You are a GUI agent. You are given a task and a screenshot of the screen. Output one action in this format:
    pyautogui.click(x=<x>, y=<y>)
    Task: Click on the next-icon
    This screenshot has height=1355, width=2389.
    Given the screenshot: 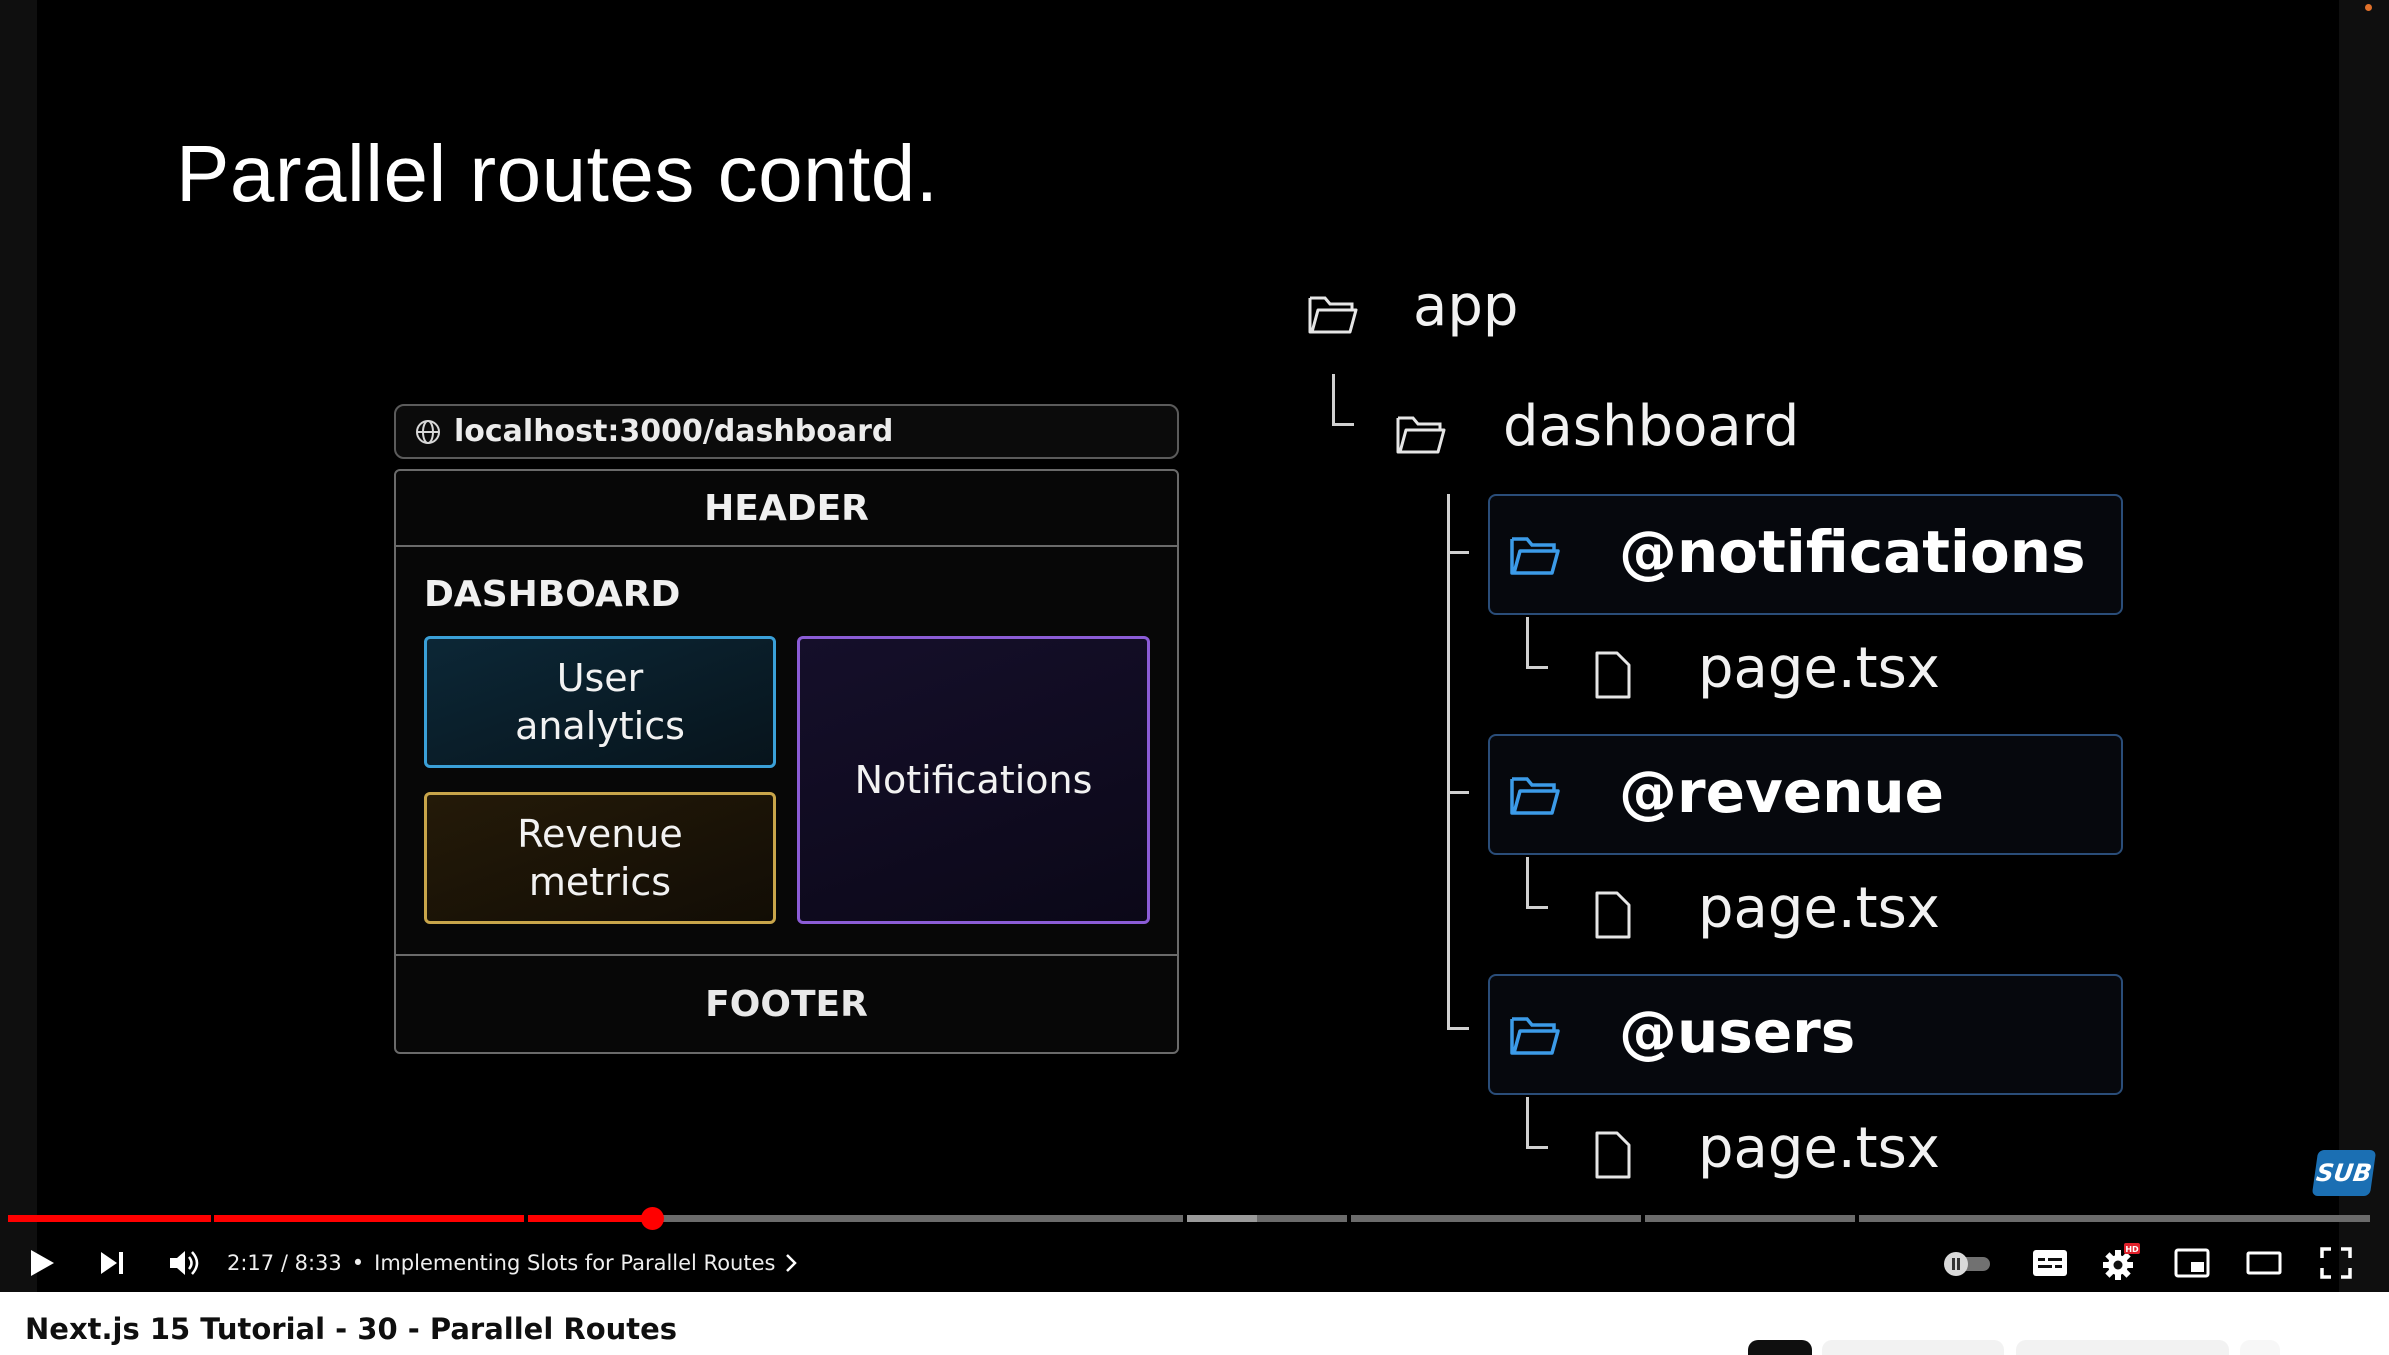 What is the action you would take?
    pyautogui.click(x=112, y=1262)
    